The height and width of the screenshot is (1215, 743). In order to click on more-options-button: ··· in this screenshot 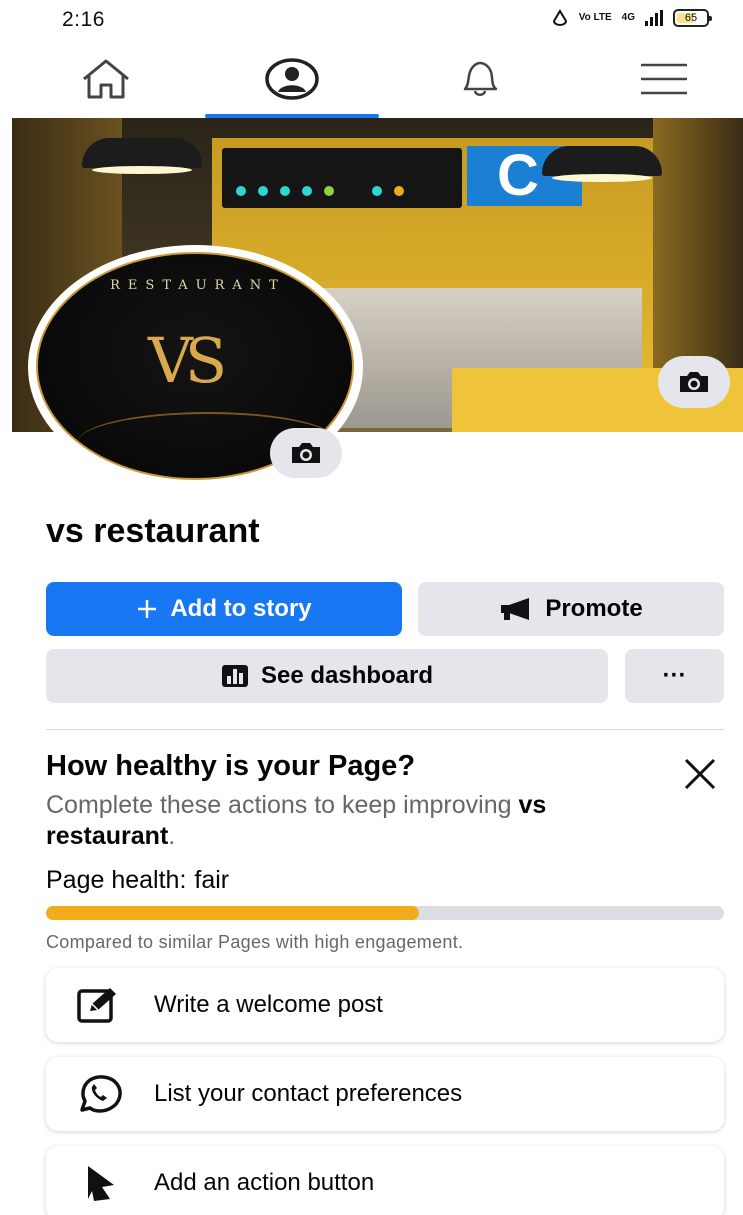, I will do `click(674, 676)`.